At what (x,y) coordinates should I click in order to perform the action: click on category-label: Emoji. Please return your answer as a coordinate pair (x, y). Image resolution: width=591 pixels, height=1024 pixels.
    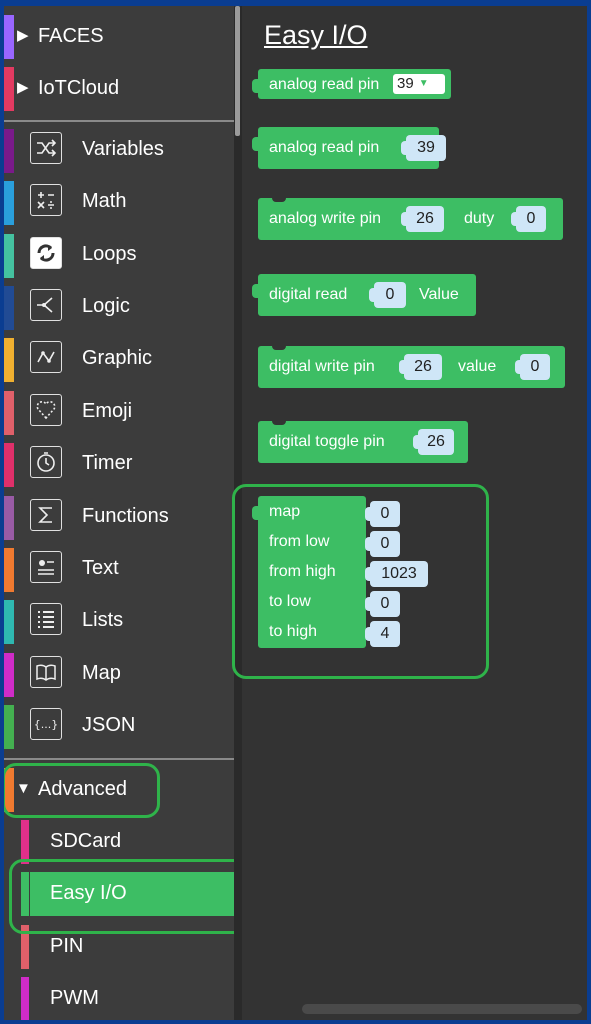
    Looking at the image, I should click on (107, 411).